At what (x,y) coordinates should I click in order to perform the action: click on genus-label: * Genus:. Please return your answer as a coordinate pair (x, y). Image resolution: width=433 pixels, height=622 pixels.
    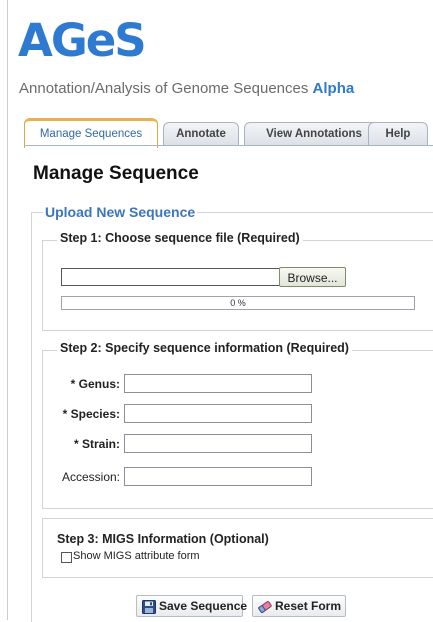
    Looking at the image, I should click on (95, 384).